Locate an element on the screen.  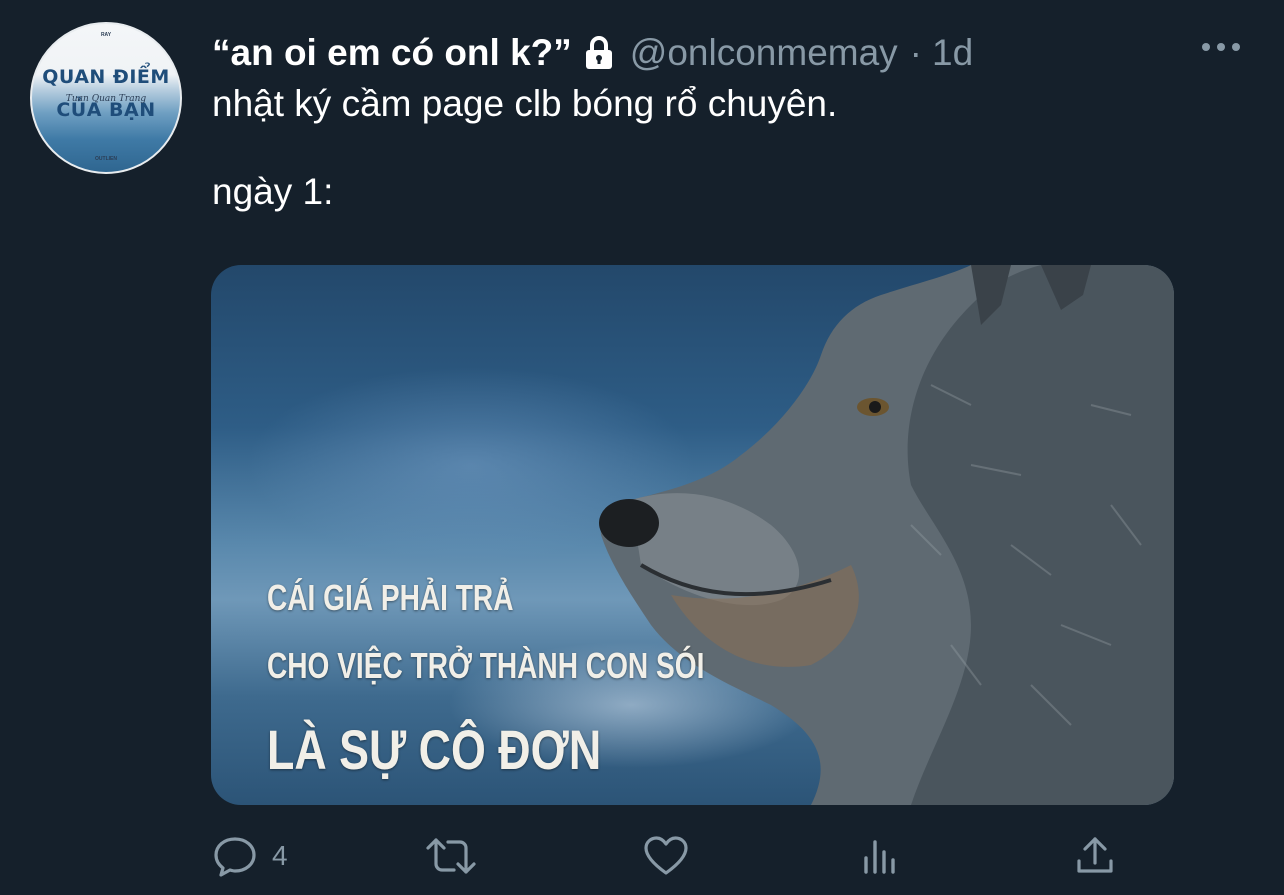
tweet-text-line1: nhật ký cầm page clb bóng rổ chuyên. is located at coordinates (525, 103).